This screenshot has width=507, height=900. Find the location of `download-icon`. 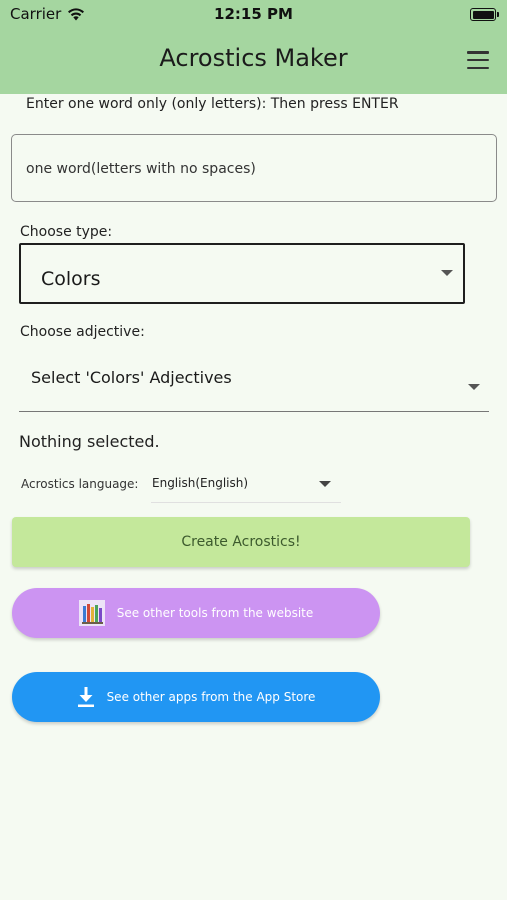

download-icon is located at coordinates (85, 697).